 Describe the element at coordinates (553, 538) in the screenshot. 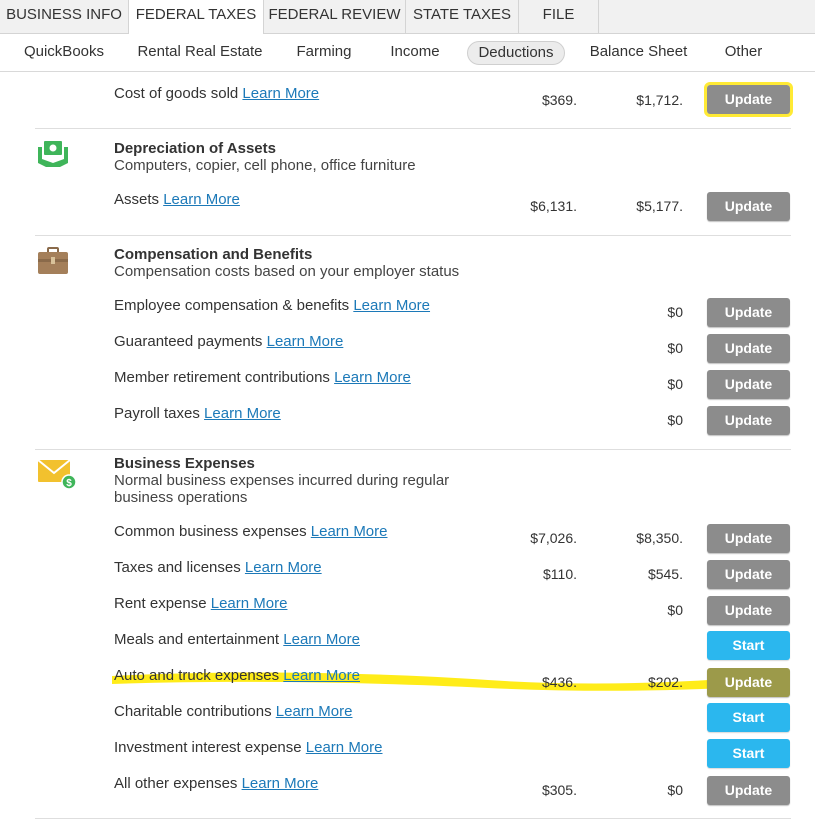

I see `prior-year-amount: $7,026.` at that location.